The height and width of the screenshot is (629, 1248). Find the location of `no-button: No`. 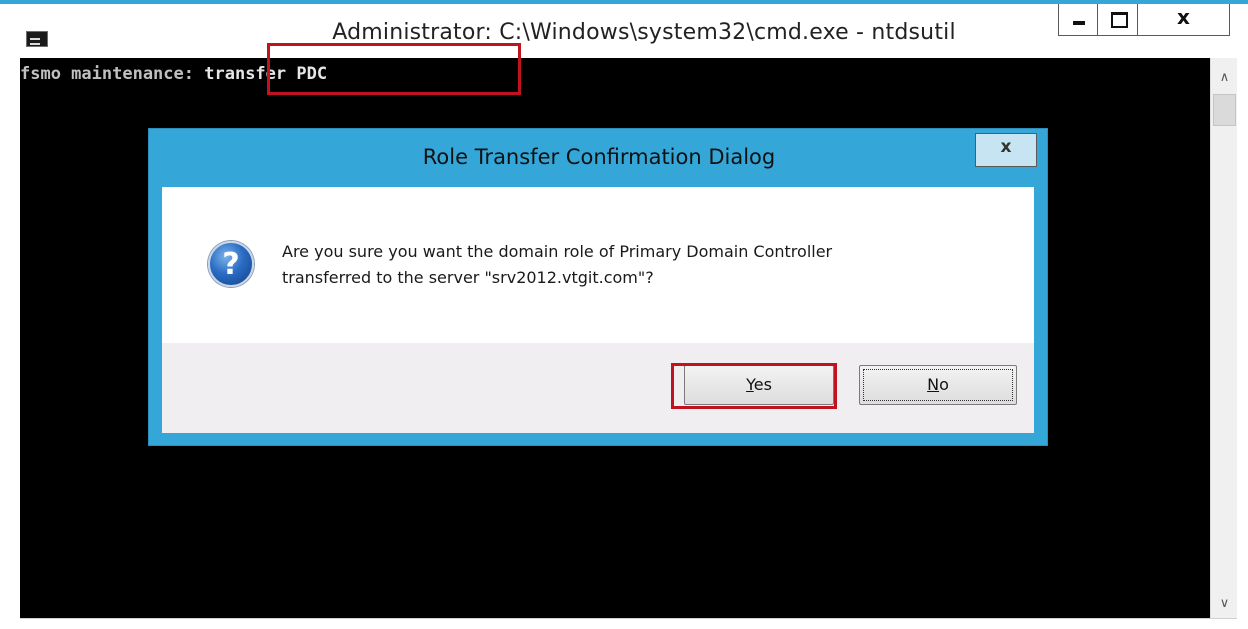

no-button: No is located at coordinates (938, 385).